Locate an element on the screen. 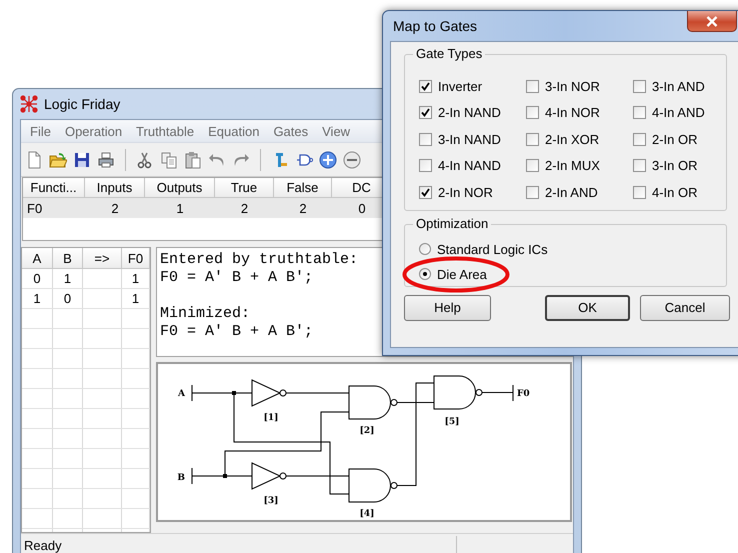 Image resolution: width=738 pixels, height=553 pixels. status-text: Ready is located at coordinates (43, 545).